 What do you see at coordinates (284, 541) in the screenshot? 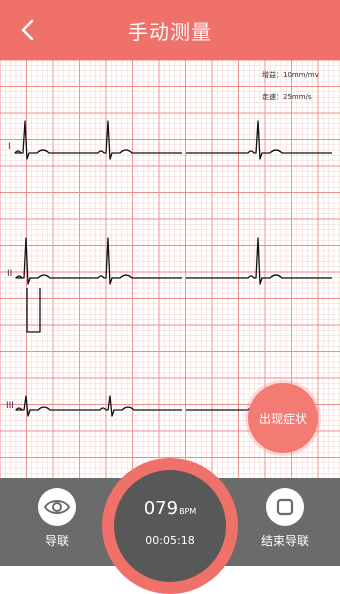
I see `stop-button-label: 结束导联` at bounding box center [284, 541].